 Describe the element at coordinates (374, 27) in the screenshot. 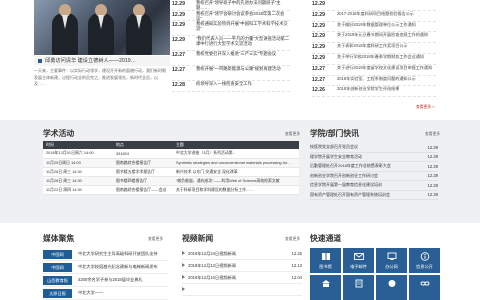

I see `notice-item: 12.29 关于做好2019年数据管理单位公示工作通知` at that location.